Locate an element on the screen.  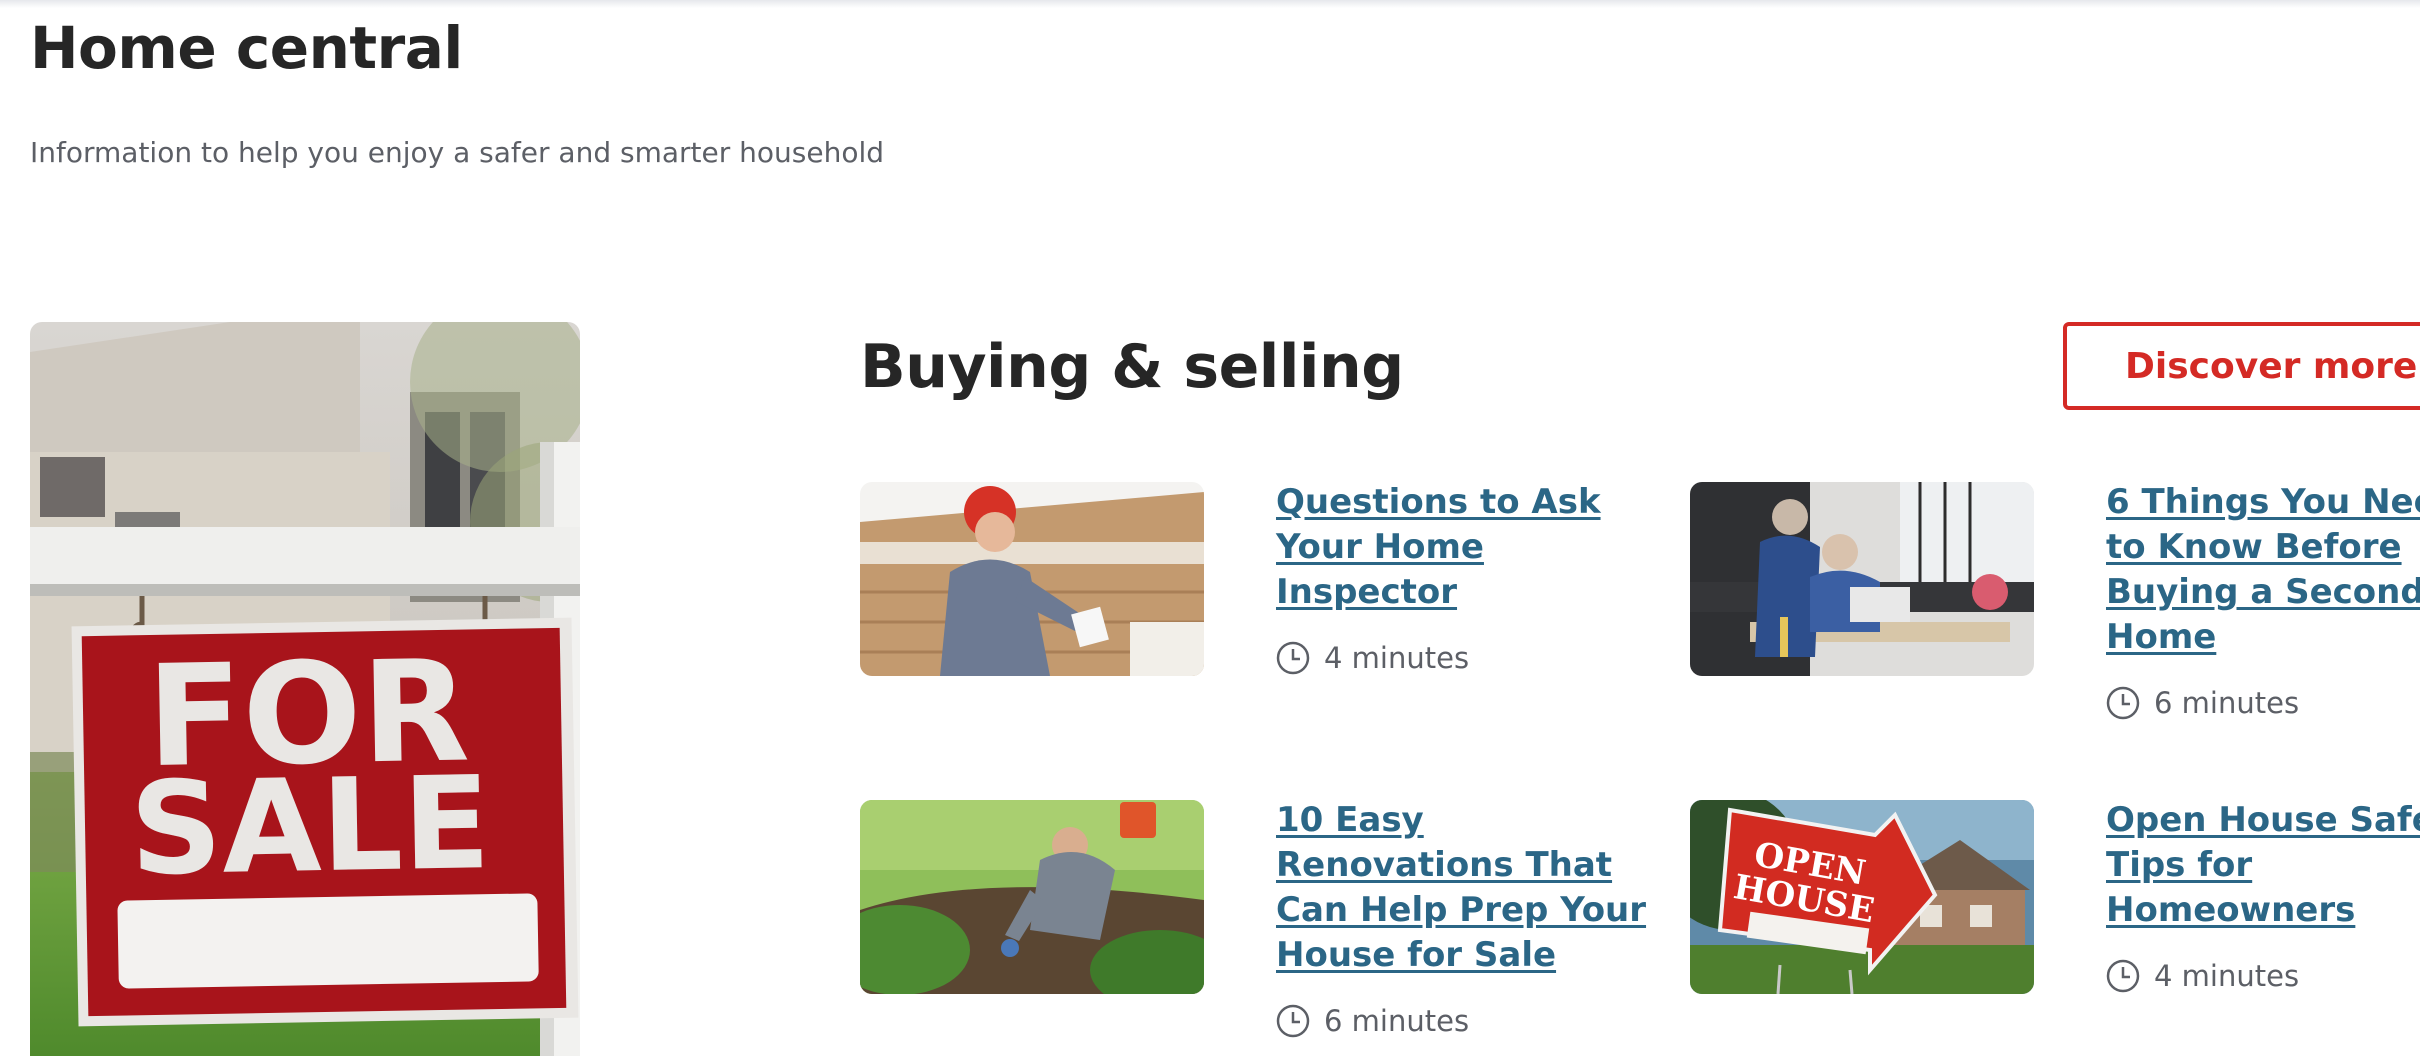
article-thumbnail-inspector is located at coordinates (1032, 579).